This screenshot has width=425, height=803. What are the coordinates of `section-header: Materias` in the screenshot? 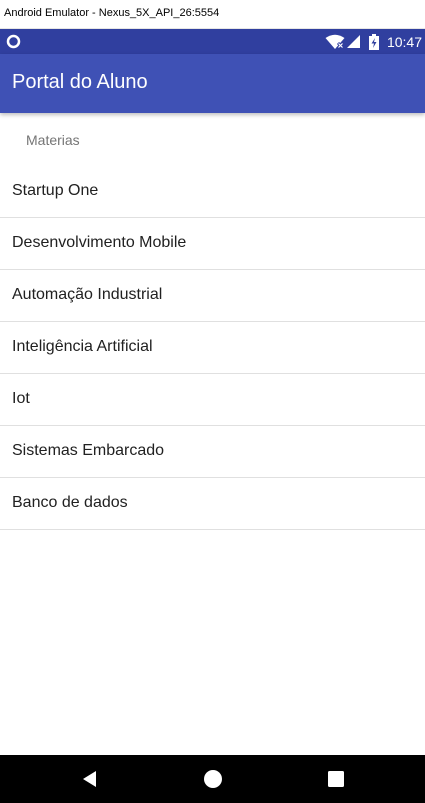 It's located at (53, 140).